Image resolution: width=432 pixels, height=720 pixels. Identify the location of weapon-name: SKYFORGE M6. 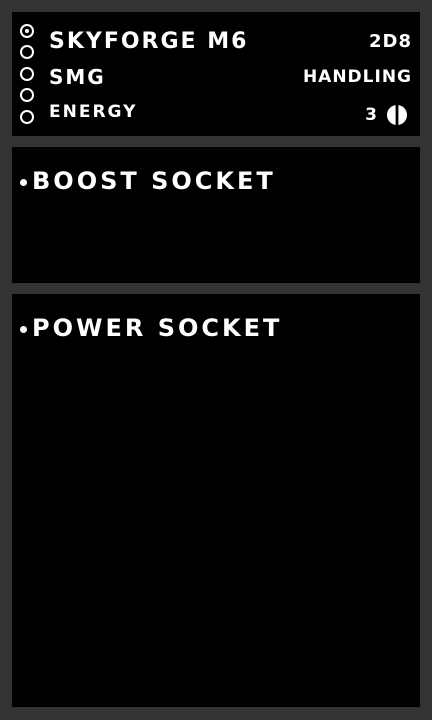
(149, 41).